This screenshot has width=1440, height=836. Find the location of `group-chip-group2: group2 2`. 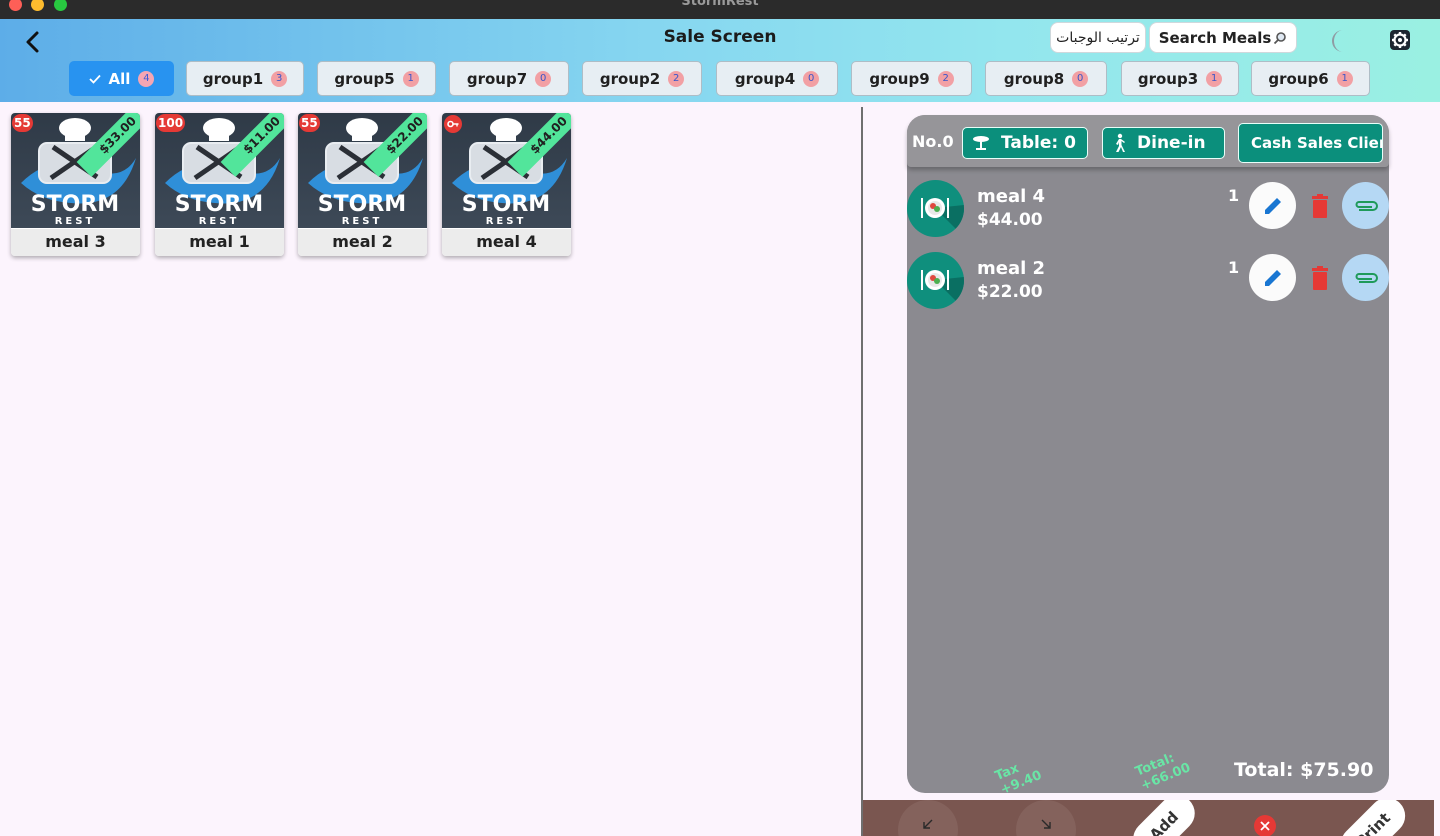

group-chip-group2: group2 2 is located at coordinates (642, 78).